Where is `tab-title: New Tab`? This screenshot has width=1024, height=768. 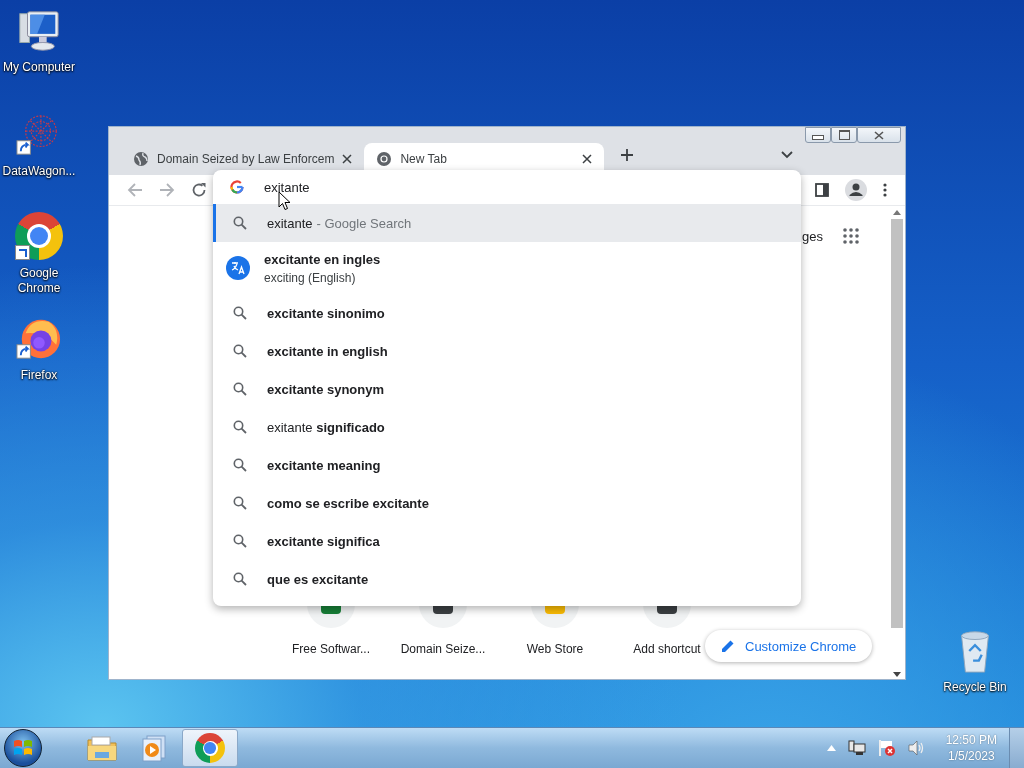
tab-title: New Tab is located at coordinates (424, 159).